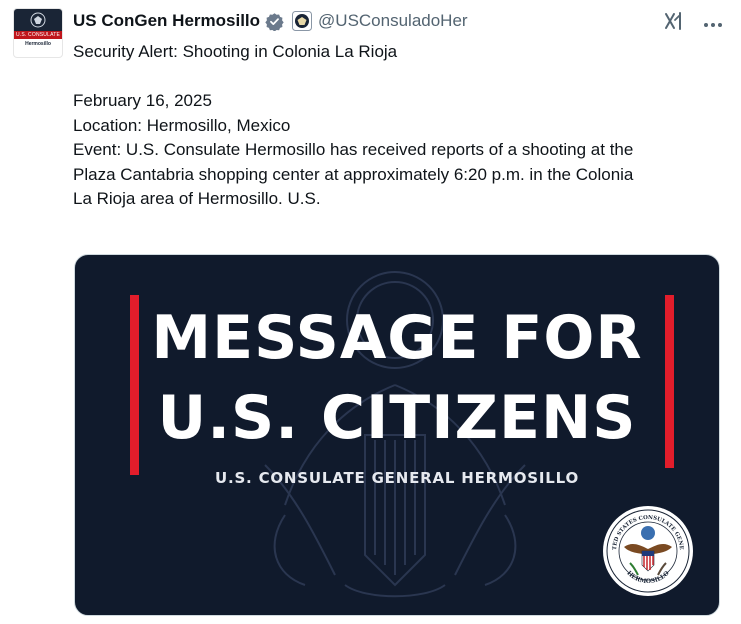  Describe the element at coordinates (693, 23) in the screenshot. I see `post-actions` at that location.